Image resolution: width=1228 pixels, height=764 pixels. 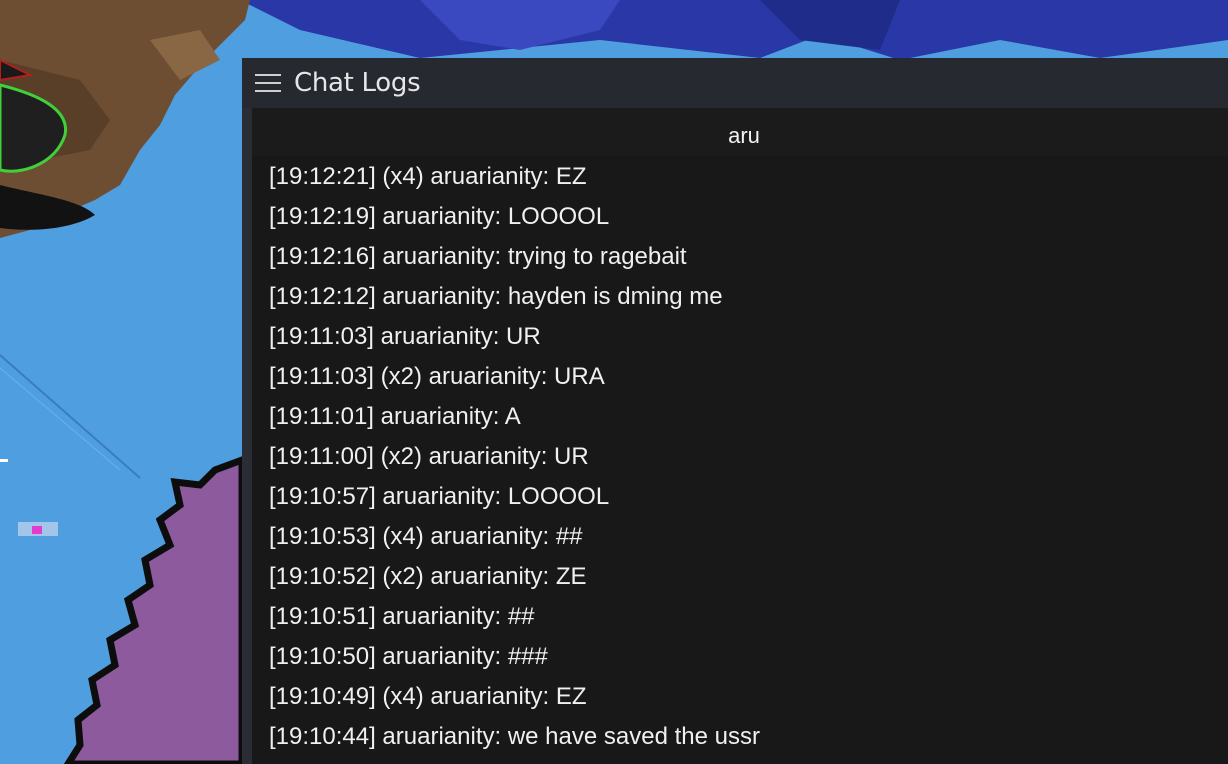 I want to click on window-left-rail, so click(x=247, y=436).